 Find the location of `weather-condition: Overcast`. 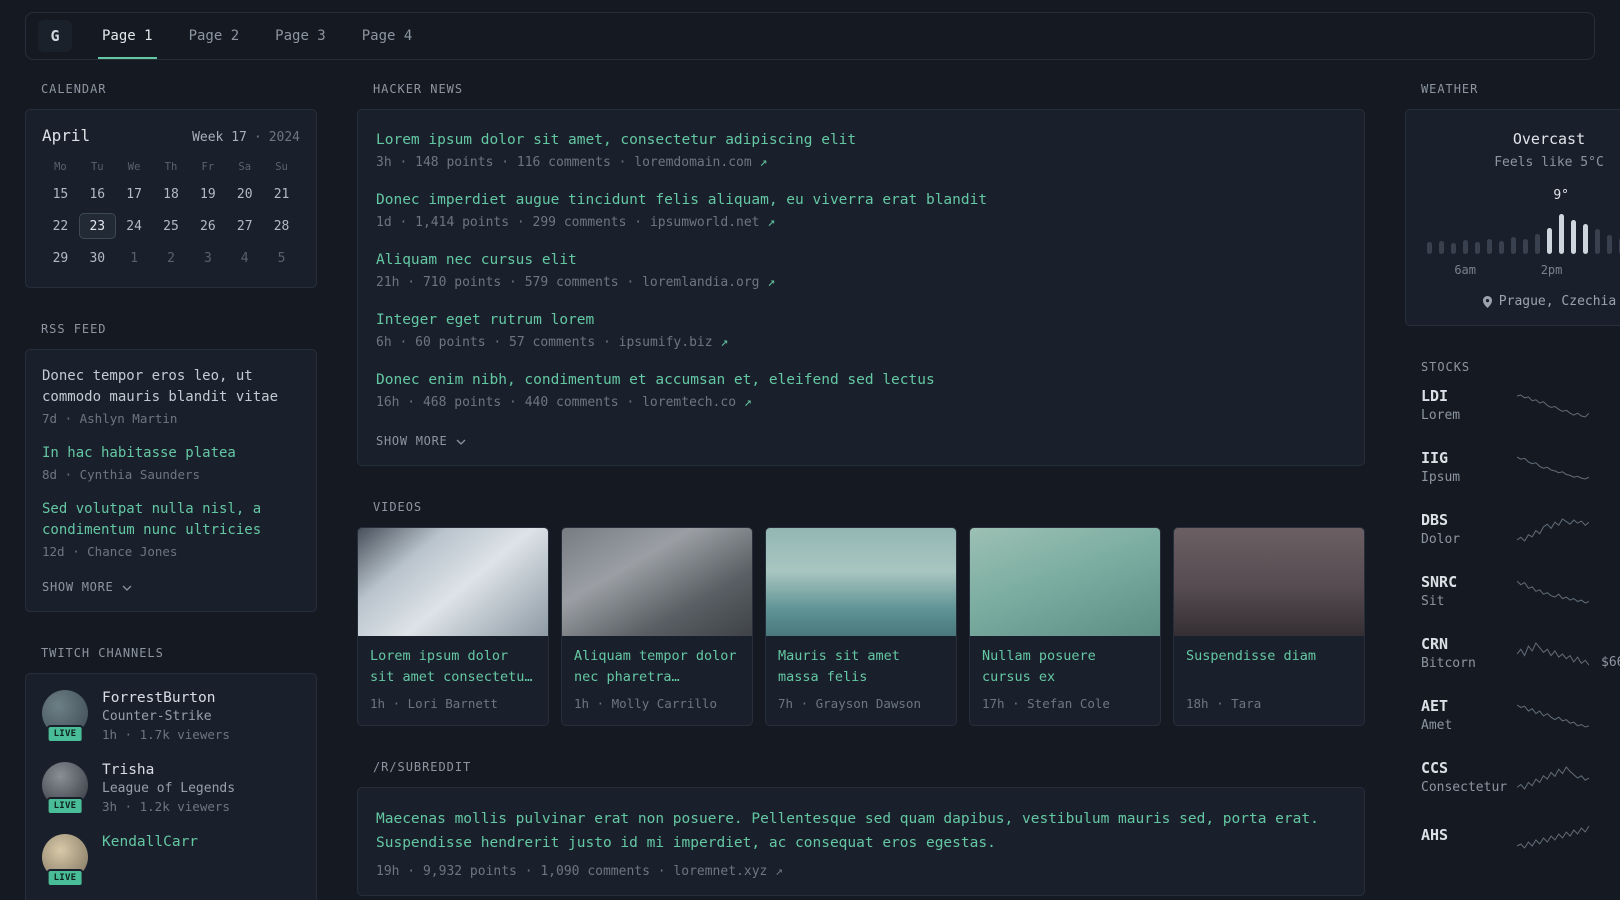

weather-condition: Overcast is located at coordinates (1549, 139).